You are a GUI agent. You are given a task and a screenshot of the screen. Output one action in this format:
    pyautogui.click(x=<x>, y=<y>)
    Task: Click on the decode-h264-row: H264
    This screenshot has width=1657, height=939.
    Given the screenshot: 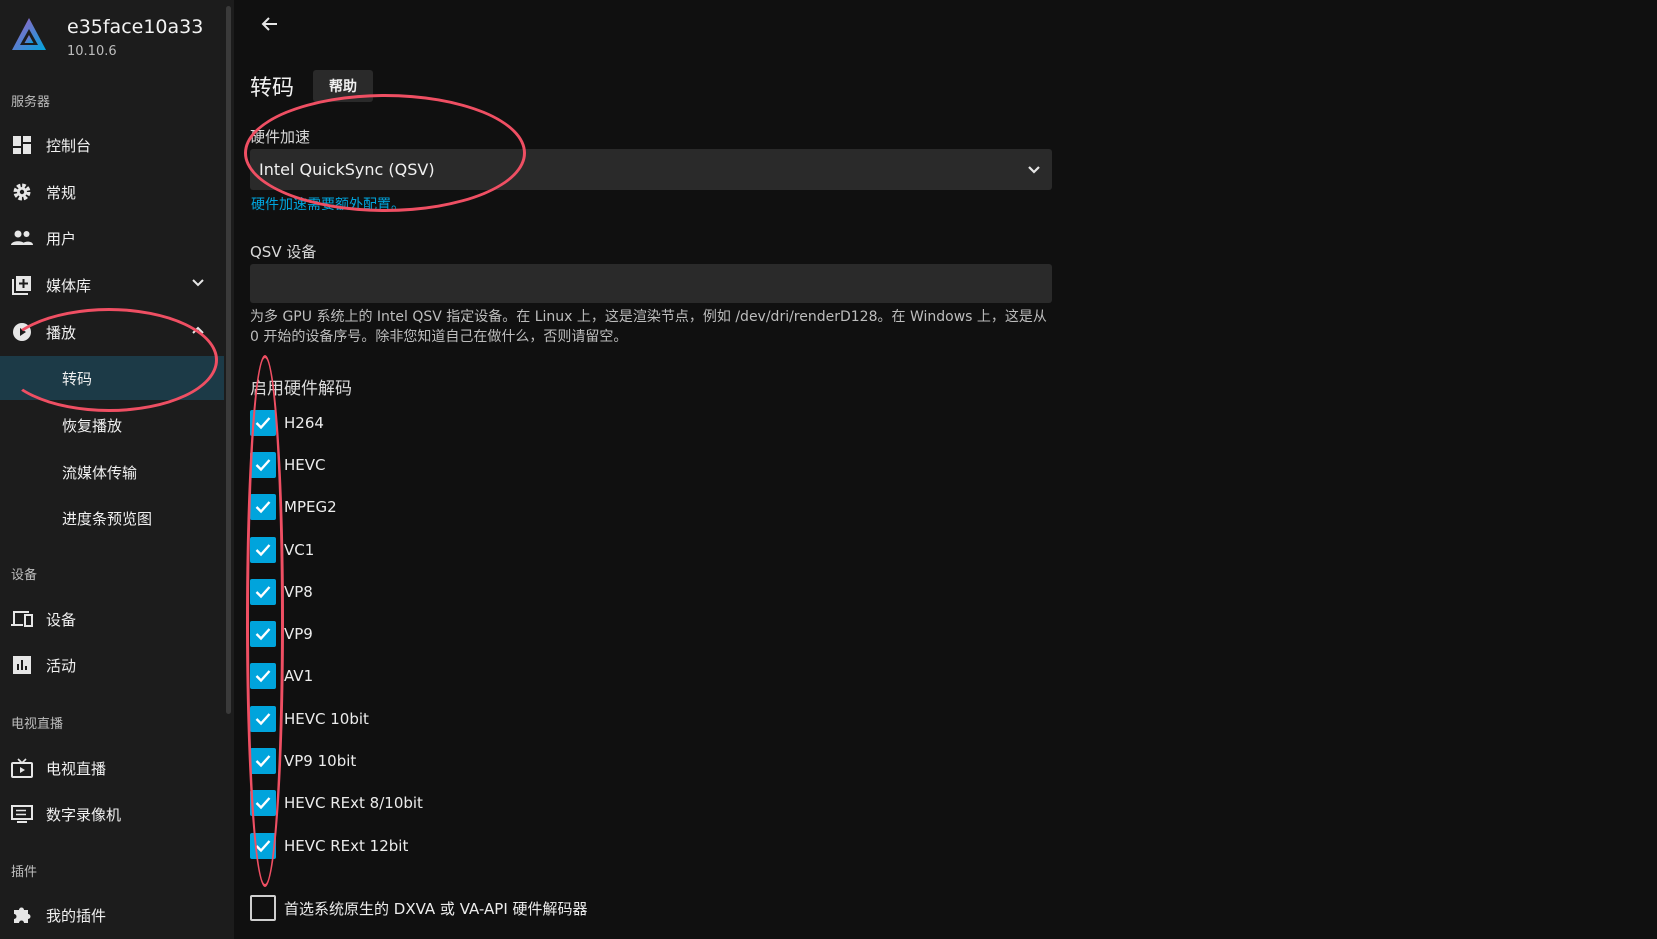 What is the action you would take?
    pyautogui.click(x=287, y=423)
    